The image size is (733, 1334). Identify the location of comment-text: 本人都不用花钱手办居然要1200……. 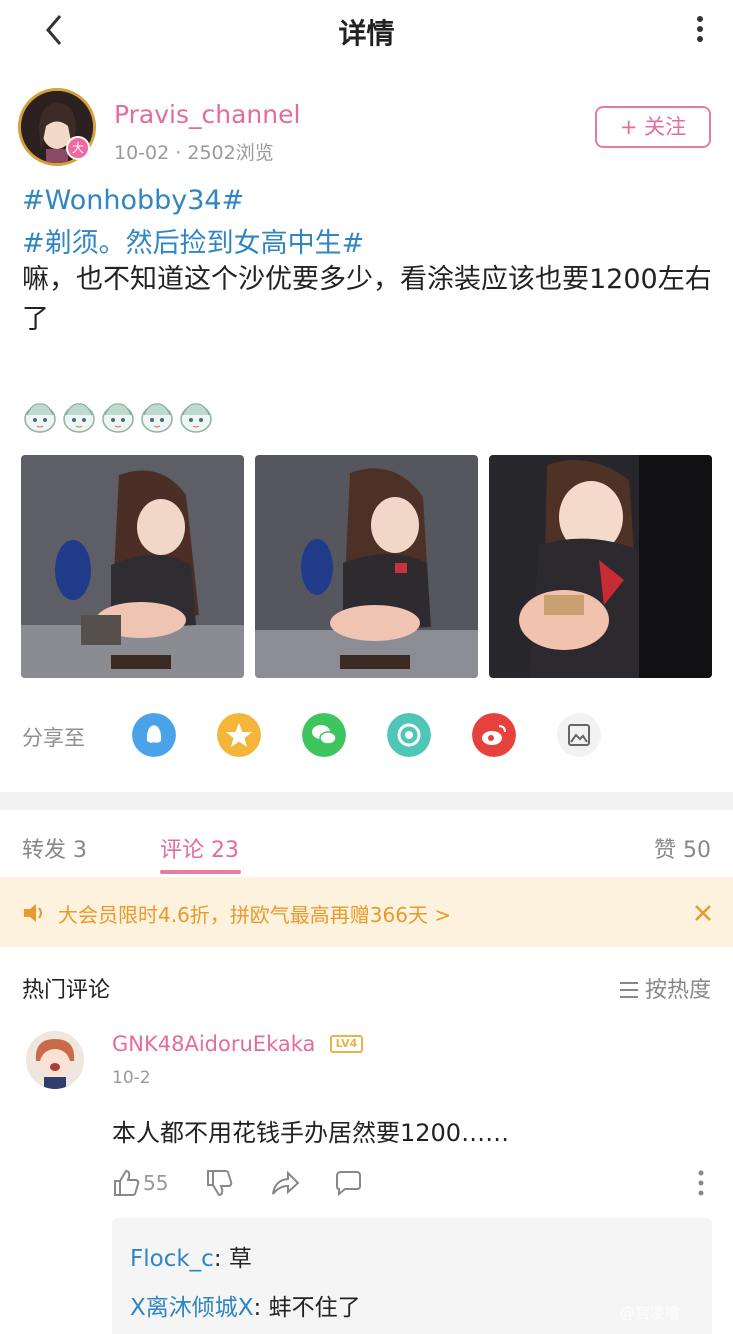
(311, 1133).